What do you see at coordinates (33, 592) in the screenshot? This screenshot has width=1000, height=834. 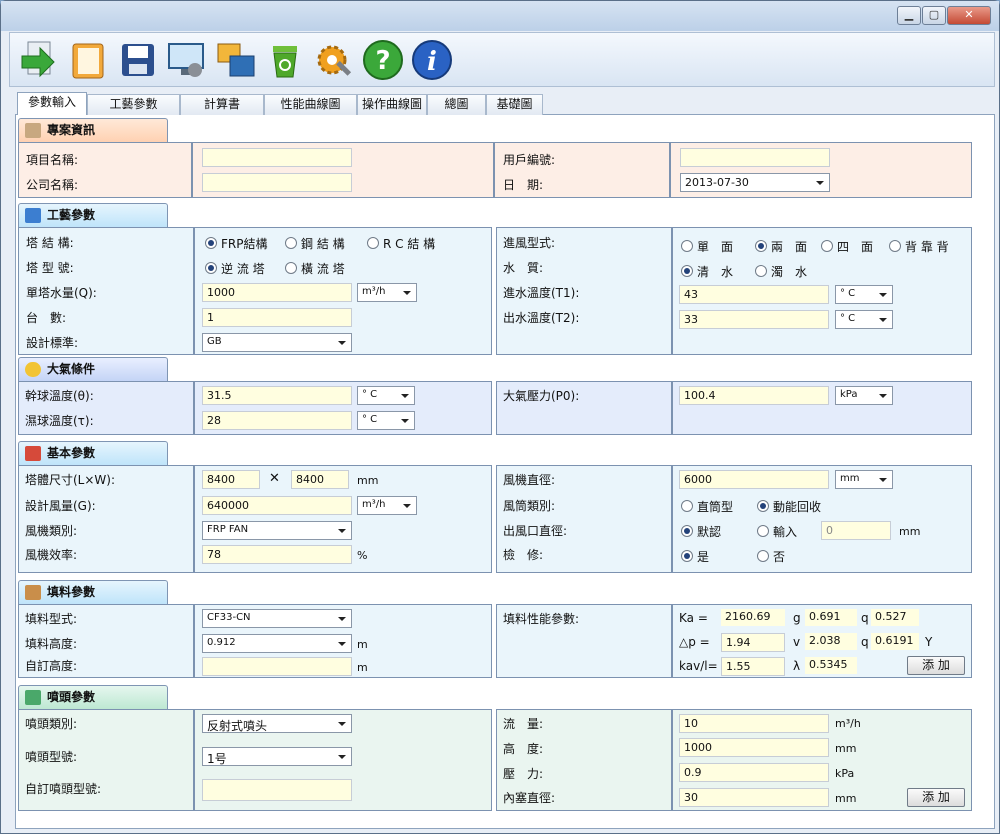 I see `box-icon` at bounding box center [33, 592].